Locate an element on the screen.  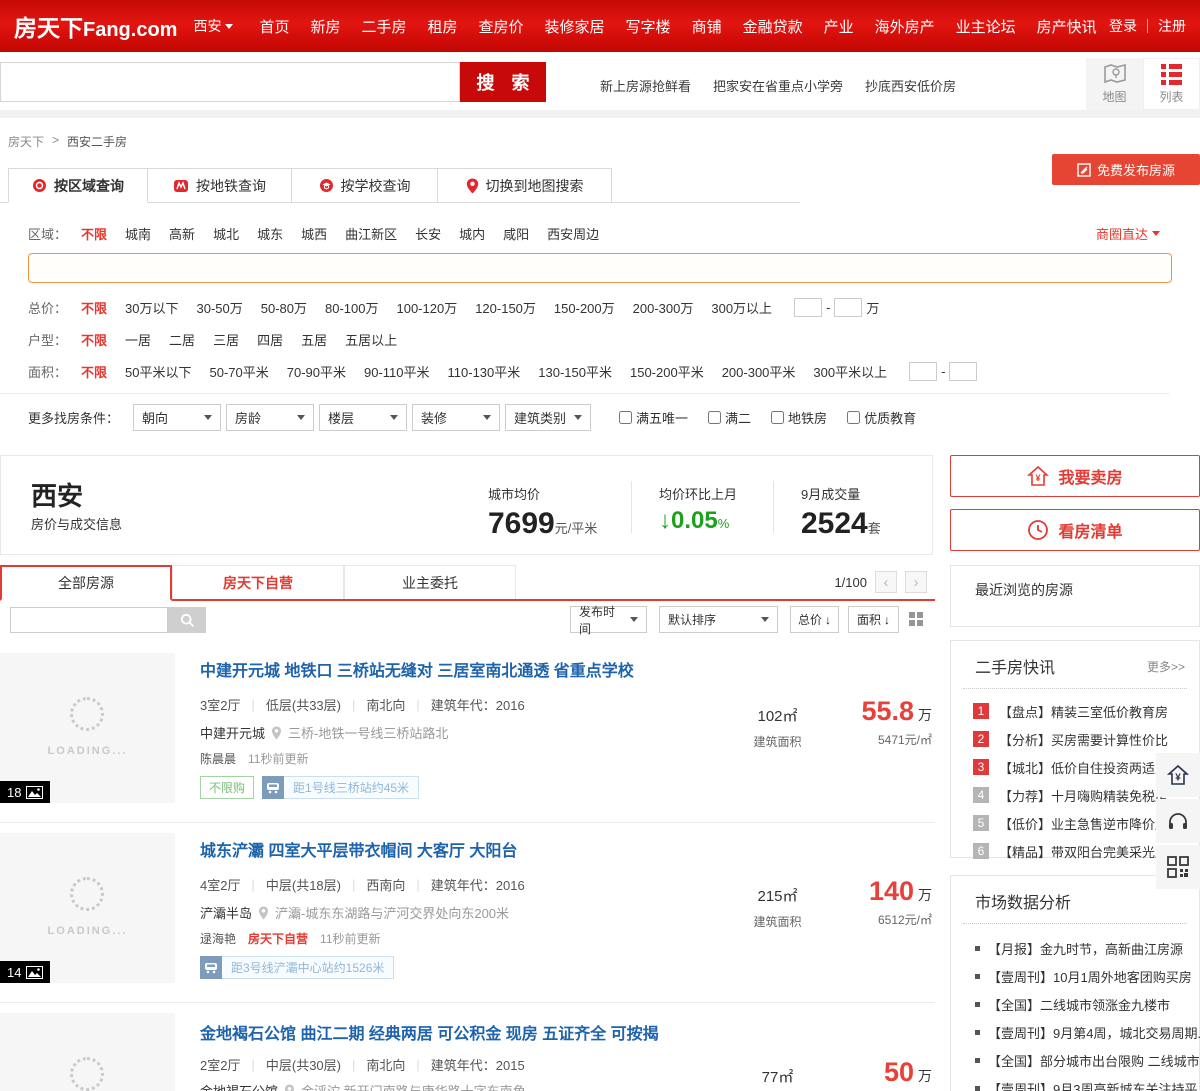
listing-title: 金地褐石公馆 曲江二期 经典两居 可公积金 现房 五证齐全 可按揭 is located at coordinates (429, 1032).